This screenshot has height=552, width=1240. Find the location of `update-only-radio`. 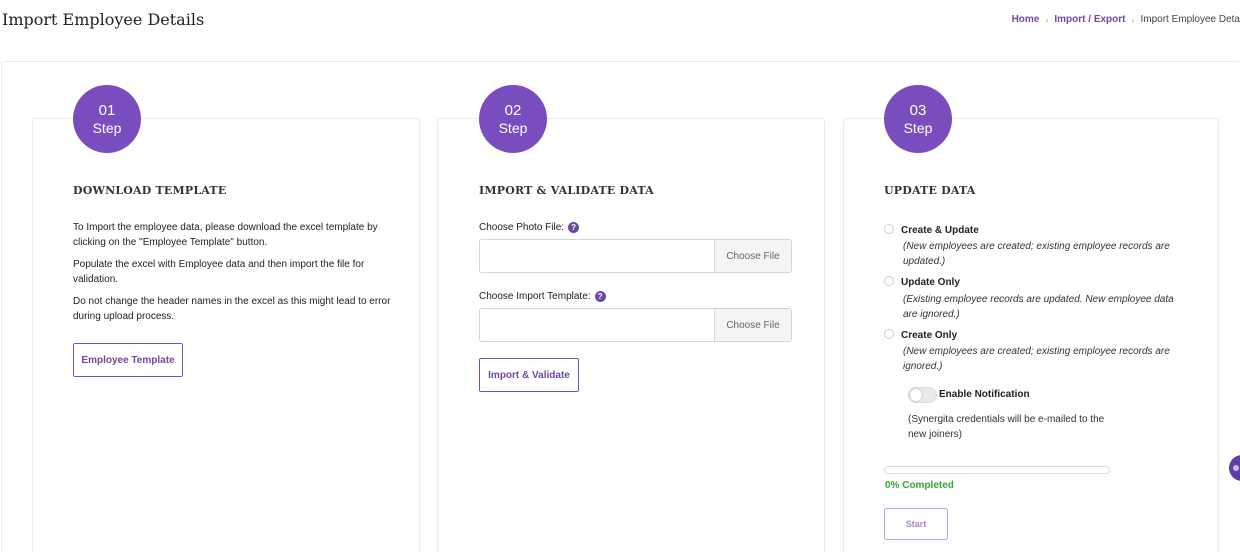

update-only-radio is located at coordinates (889, 281).